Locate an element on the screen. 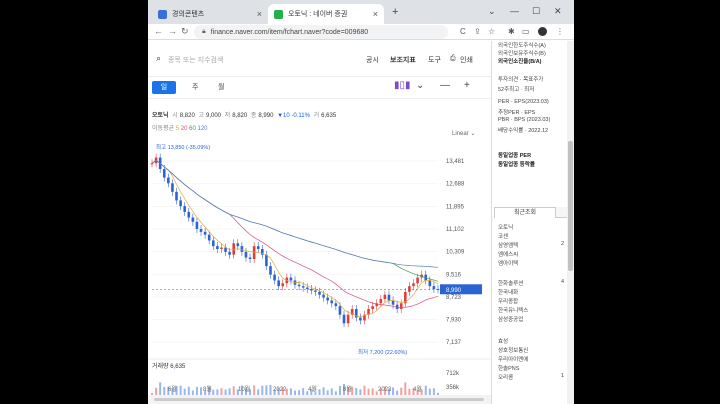 The width and height of the screenshot is (720, 404). minimize-icon: — is located at coordinates (514, 11).